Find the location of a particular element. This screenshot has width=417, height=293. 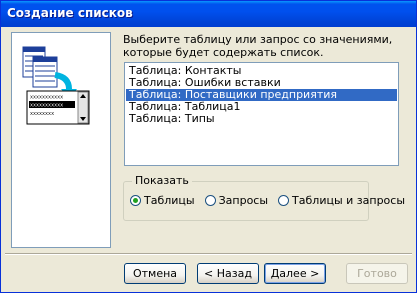

cancel-button: Отмена is located at coordinates (155, 273).